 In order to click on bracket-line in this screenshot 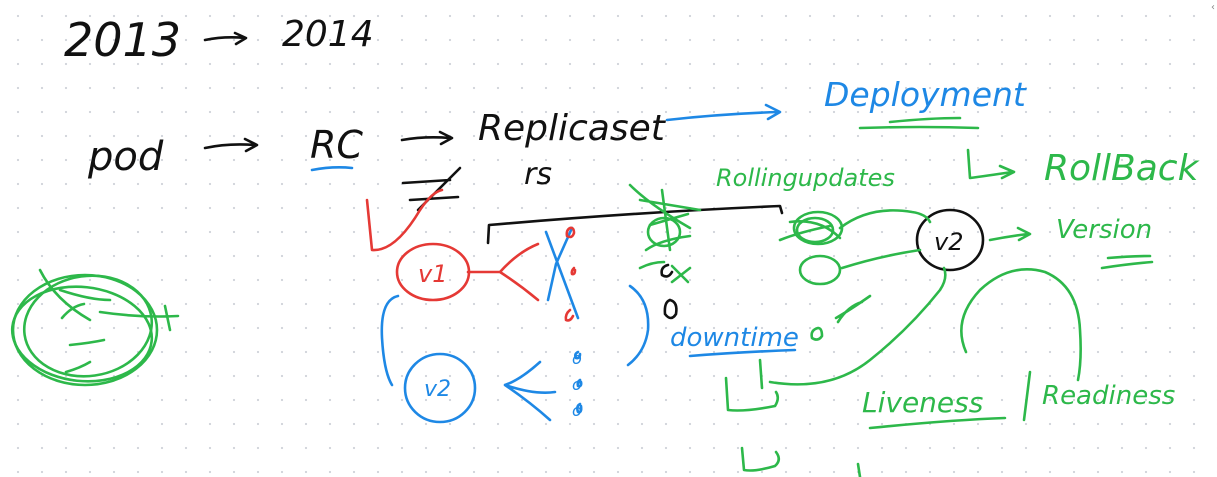, I will do `click(635, 224)`.